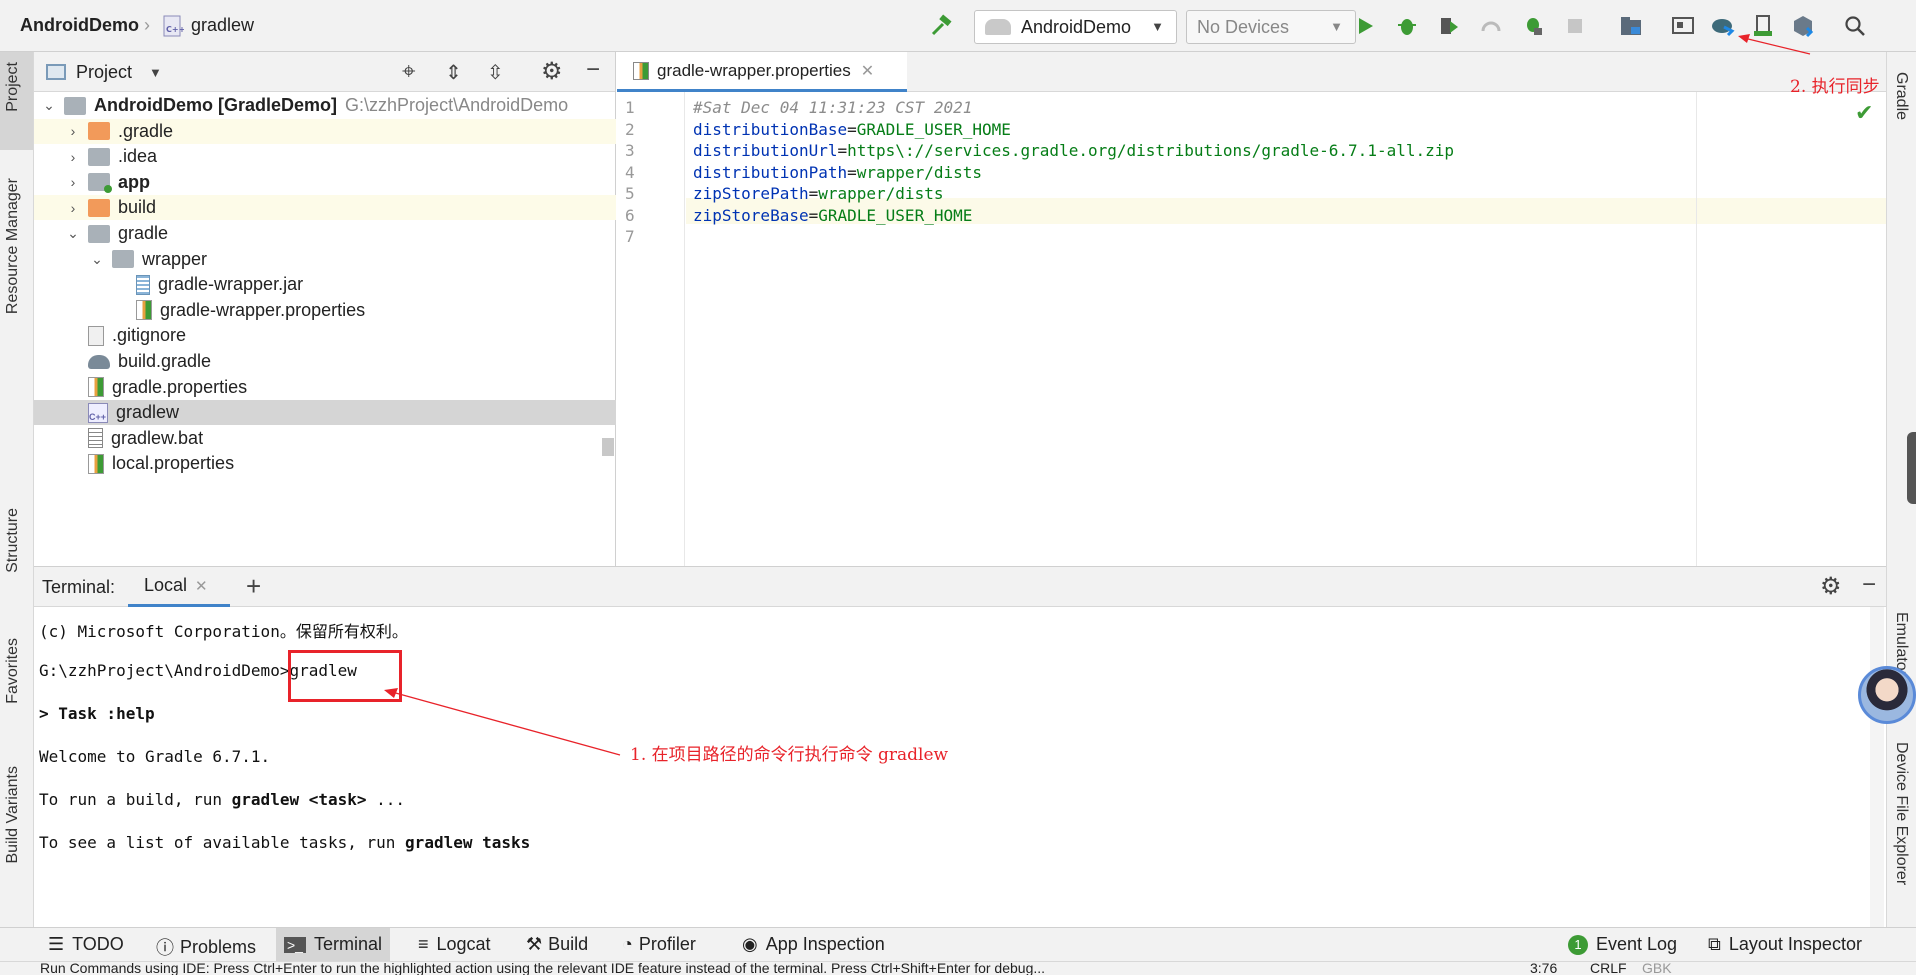 This screenshot has width=1916, height=975. Describe the element at coordinates (333, 944) in the screenshot. I see `tool-tab-terminal: >_ Terminal` at that location.